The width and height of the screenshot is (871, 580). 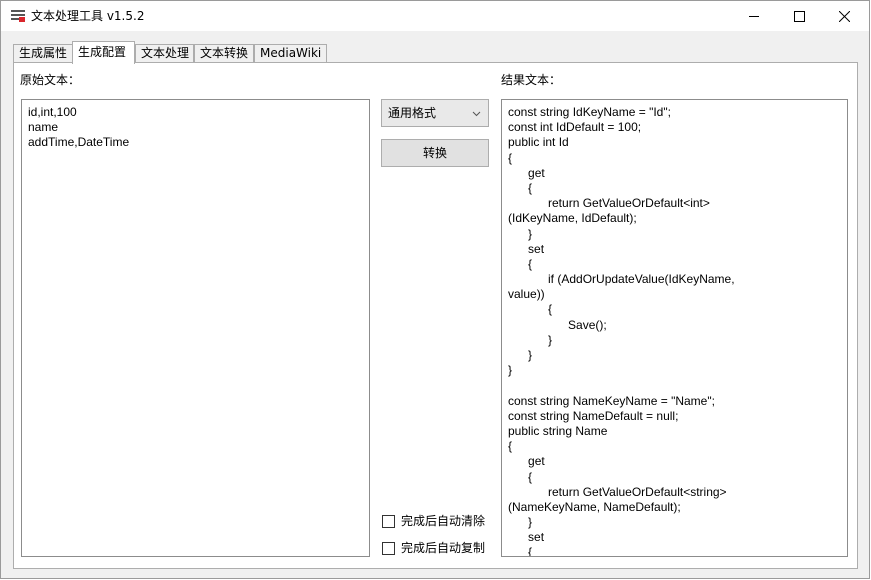 What do you see at coordinates (79, 142) in the screenshot?
I see `text-line: addTime,DateTime` at bounding box center [79, 142].